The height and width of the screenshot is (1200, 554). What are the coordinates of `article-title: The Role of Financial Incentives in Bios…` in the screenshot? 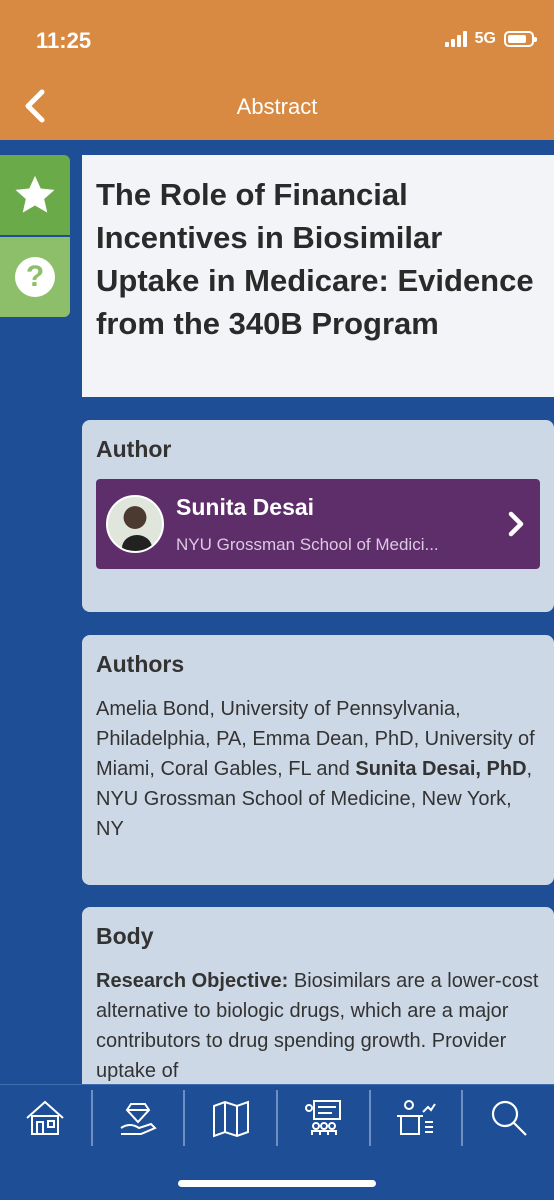 It's located at (315, 259).